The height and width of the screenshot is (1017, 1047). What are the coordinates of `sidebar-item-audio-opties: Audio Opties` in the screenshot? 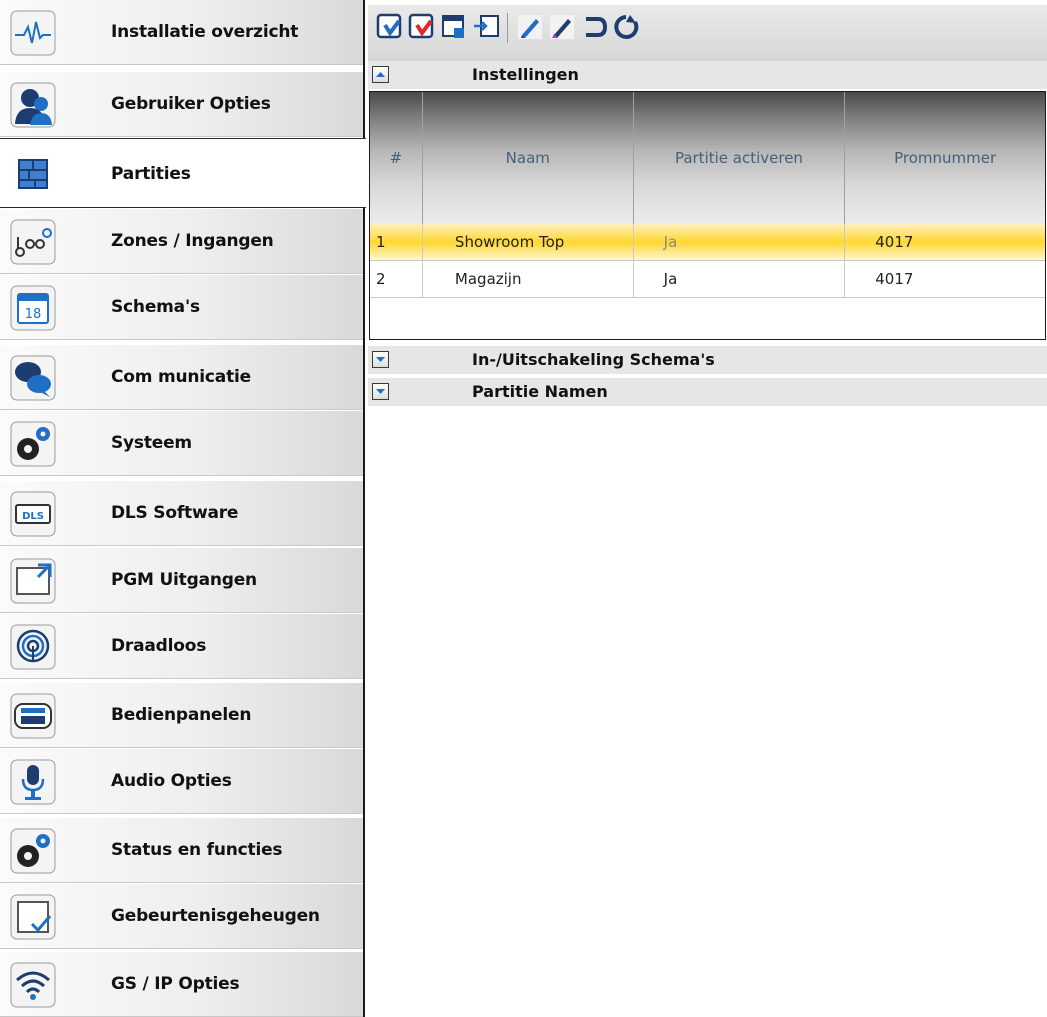 It's located at (181, 781).